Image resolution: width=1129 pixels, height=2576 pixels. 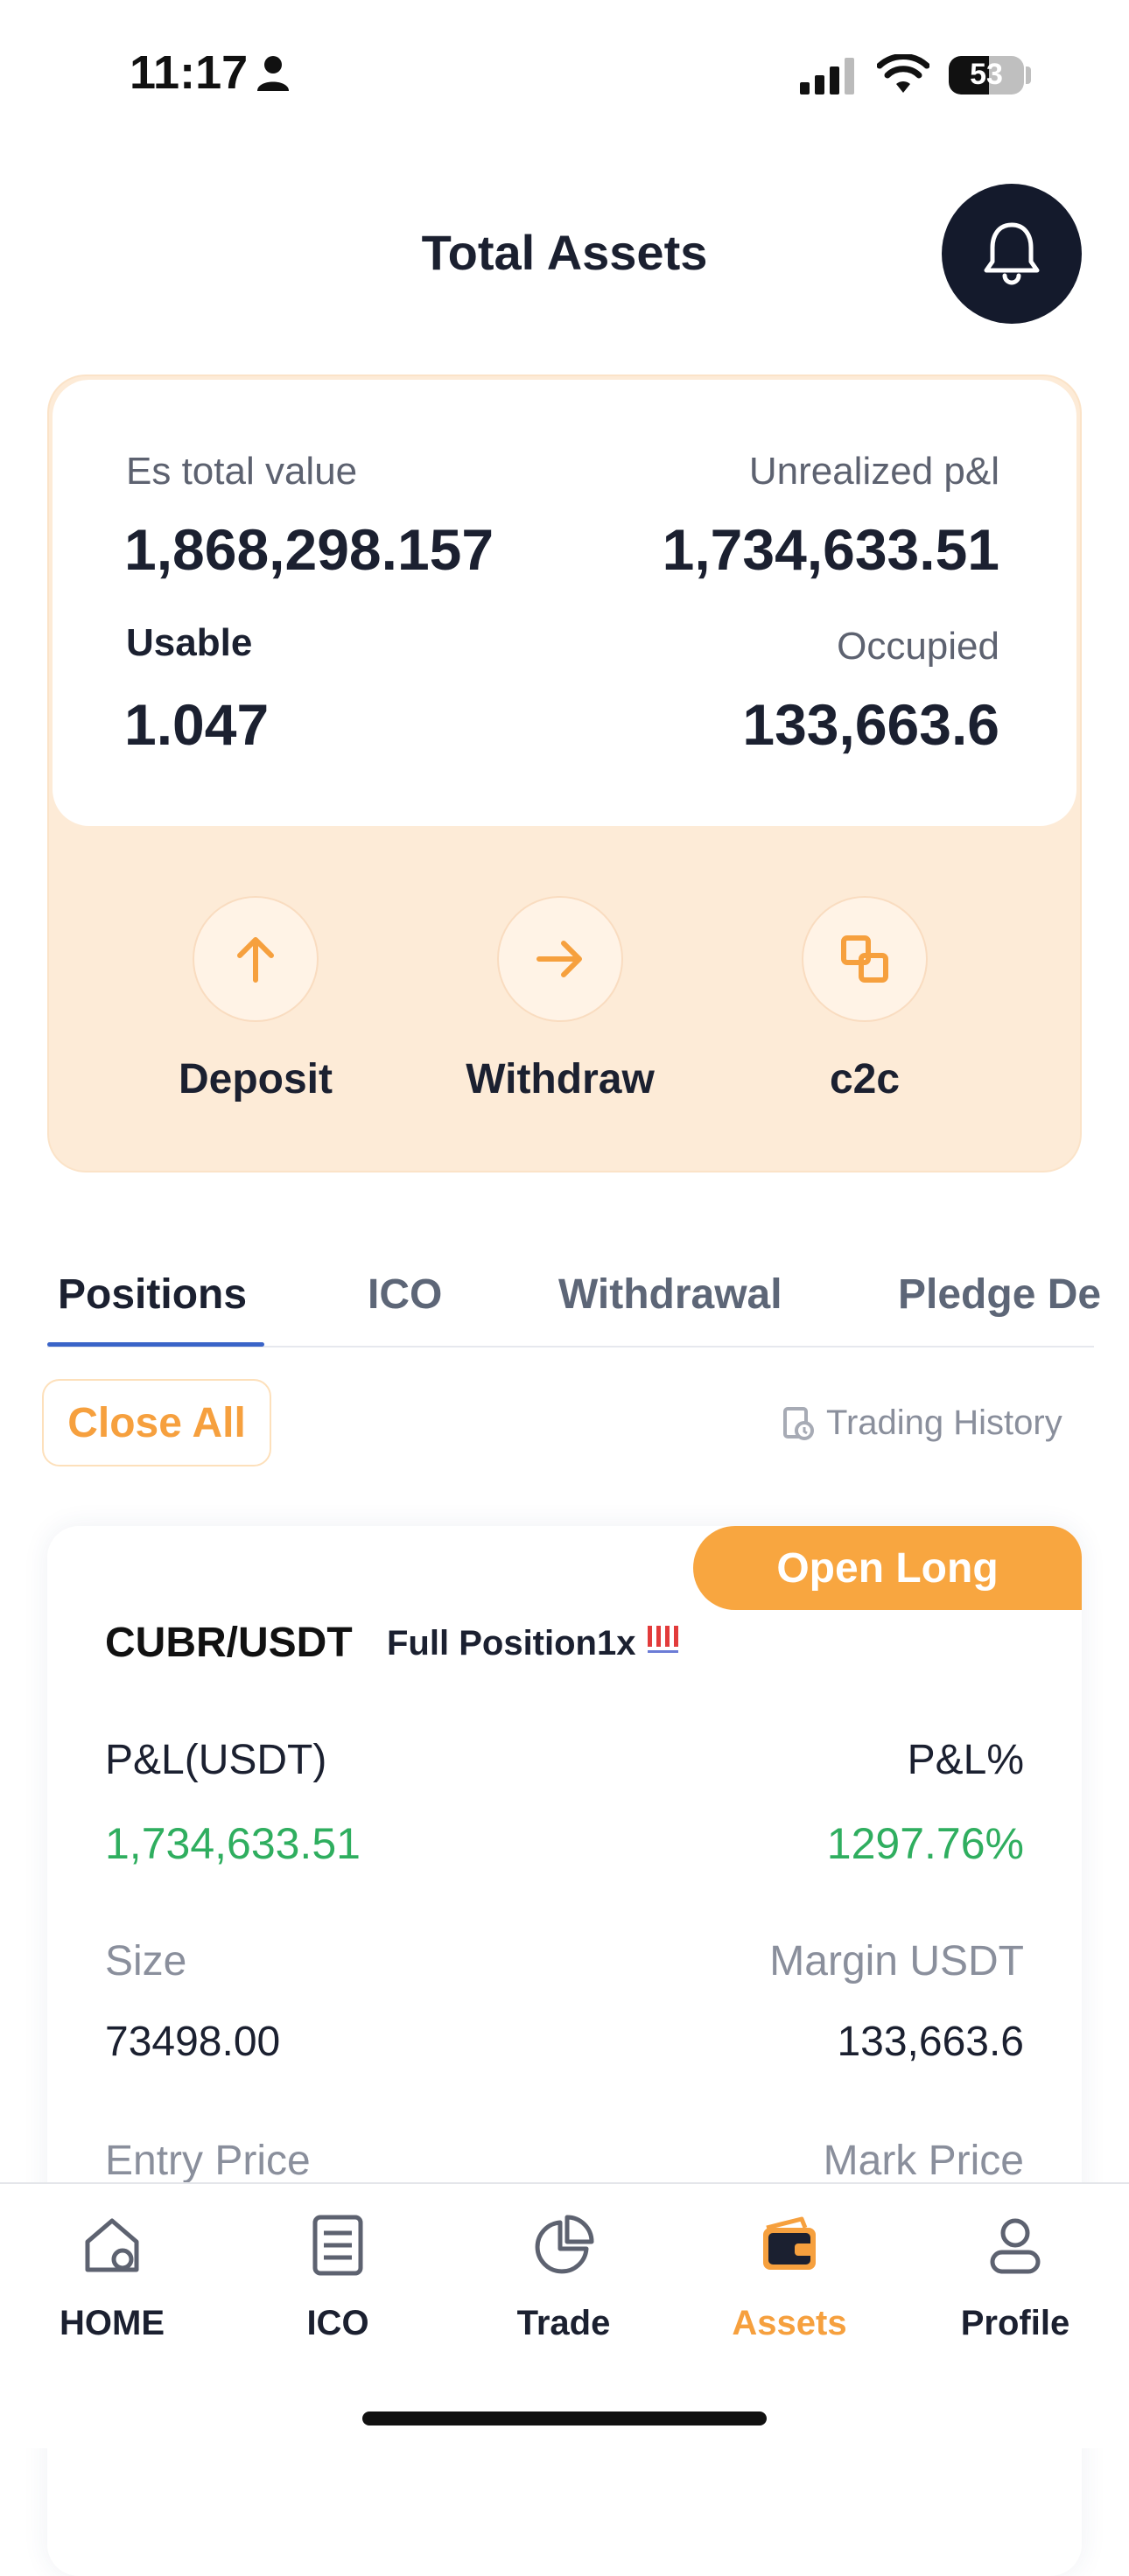 What do you see at coordinates (560, 1079) in the screenshot?
I see `withdraw-label: Withdraw` at bounding box center [560, 1079].